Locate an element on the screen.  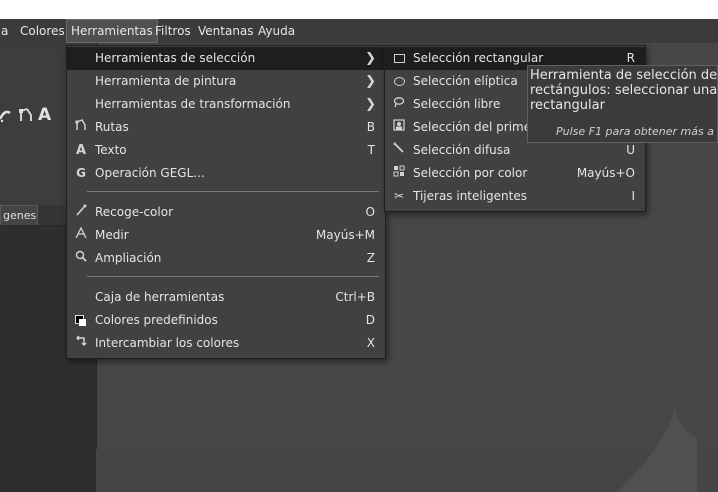
tab-images: genes is located at coordinates (19, 215).